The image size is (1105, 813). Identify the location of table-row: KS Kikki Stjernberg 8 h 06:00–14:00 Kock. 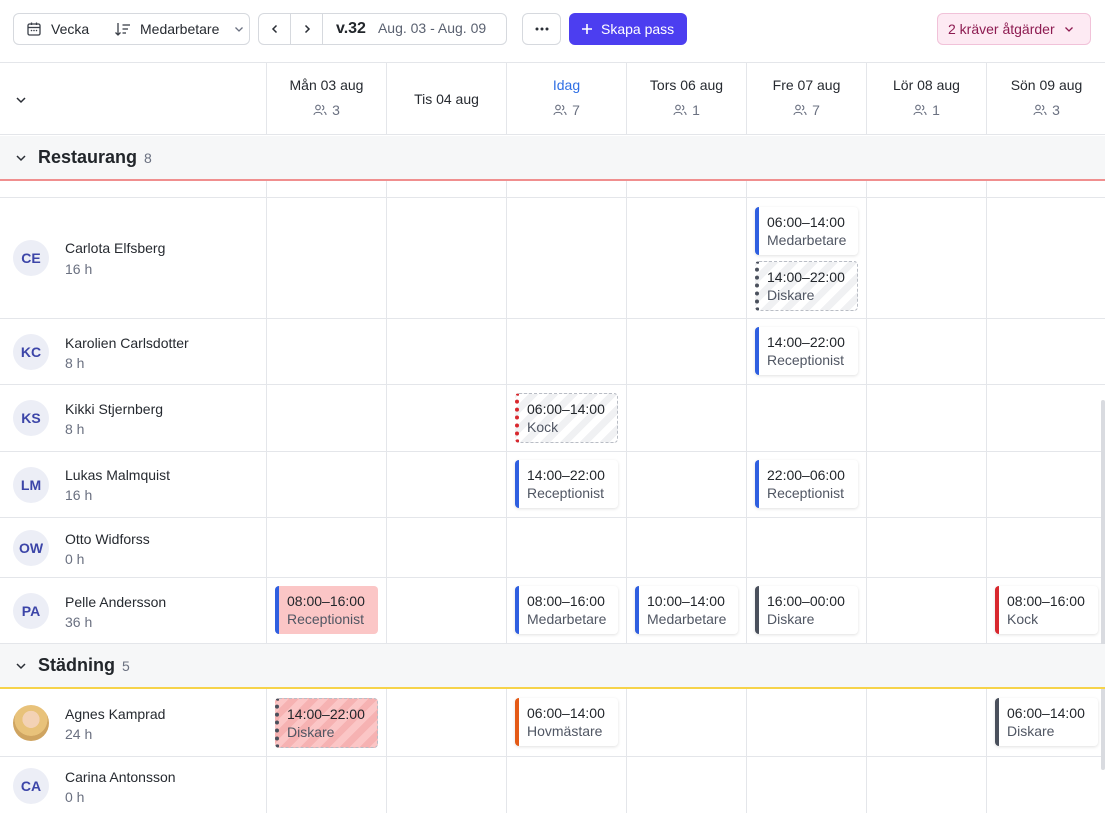
(552, 418).